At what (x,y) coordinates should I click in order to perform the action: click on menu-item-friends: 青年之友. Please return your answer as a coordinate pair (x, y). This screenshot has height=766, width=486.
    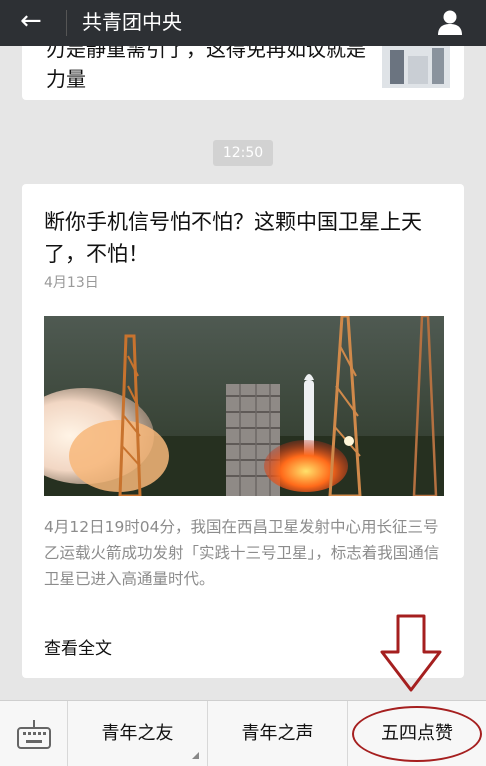
    Looking at the image, I should click on (138, 733).